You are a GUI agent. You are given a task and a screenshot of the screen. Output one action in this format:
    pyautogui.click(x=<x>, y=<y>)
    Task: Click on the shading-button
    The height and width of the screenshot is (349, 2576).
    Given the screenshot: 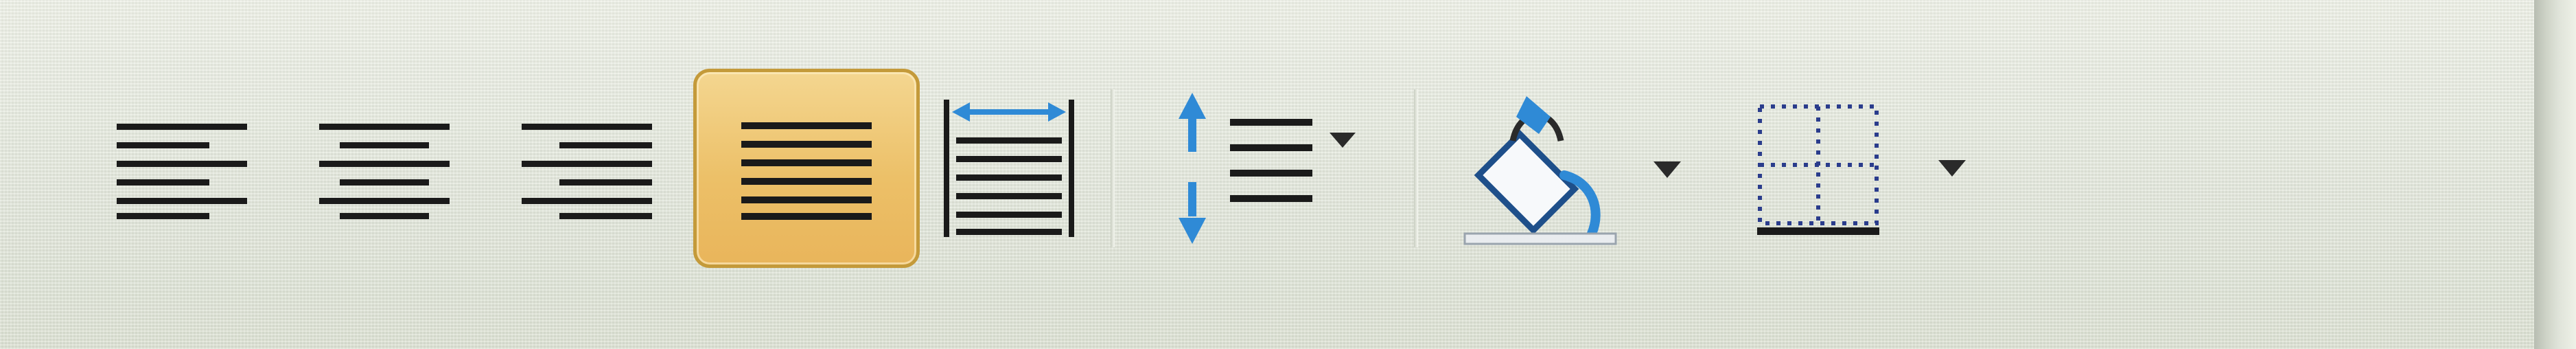 What is the action you would take?
    pyautogui.click(x=1574, y=168)
    